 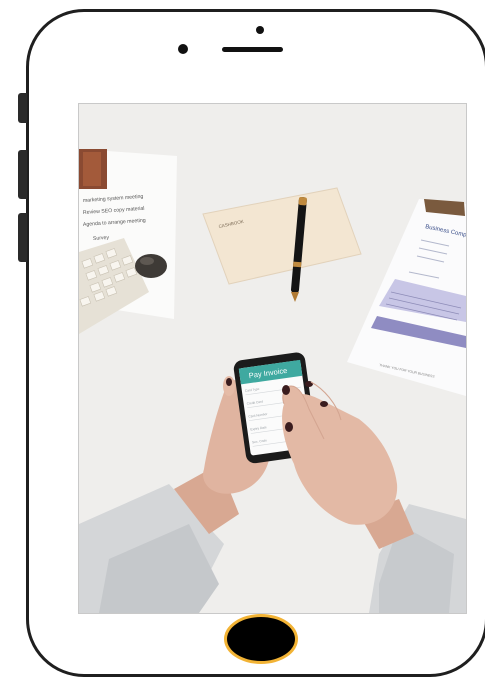 I want to click on home-button, so click(x=261, y=639).